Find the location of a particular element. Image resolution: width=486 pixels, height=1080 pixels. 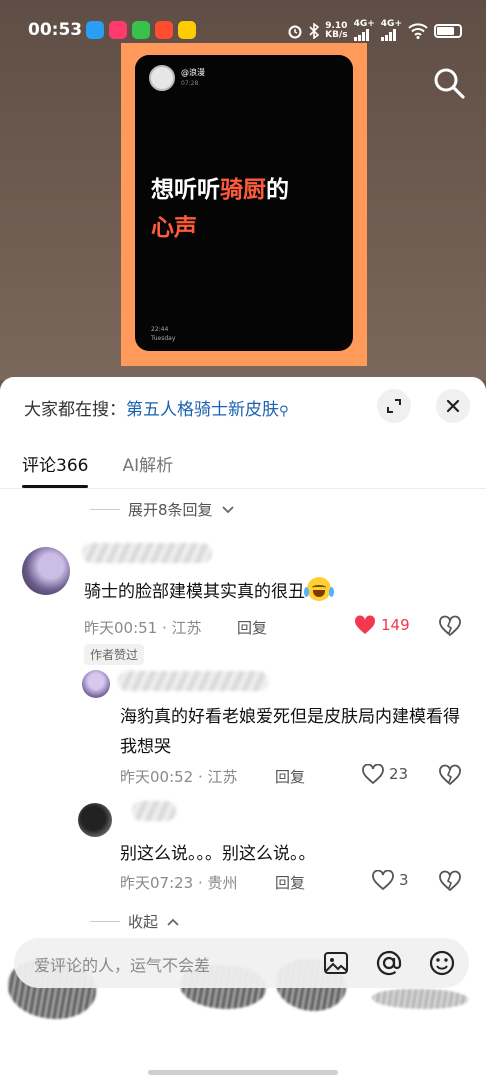

hot-search: 大家都在搜：第五人格骑士新皮肤⚲ is located at coordinates (156, 407).